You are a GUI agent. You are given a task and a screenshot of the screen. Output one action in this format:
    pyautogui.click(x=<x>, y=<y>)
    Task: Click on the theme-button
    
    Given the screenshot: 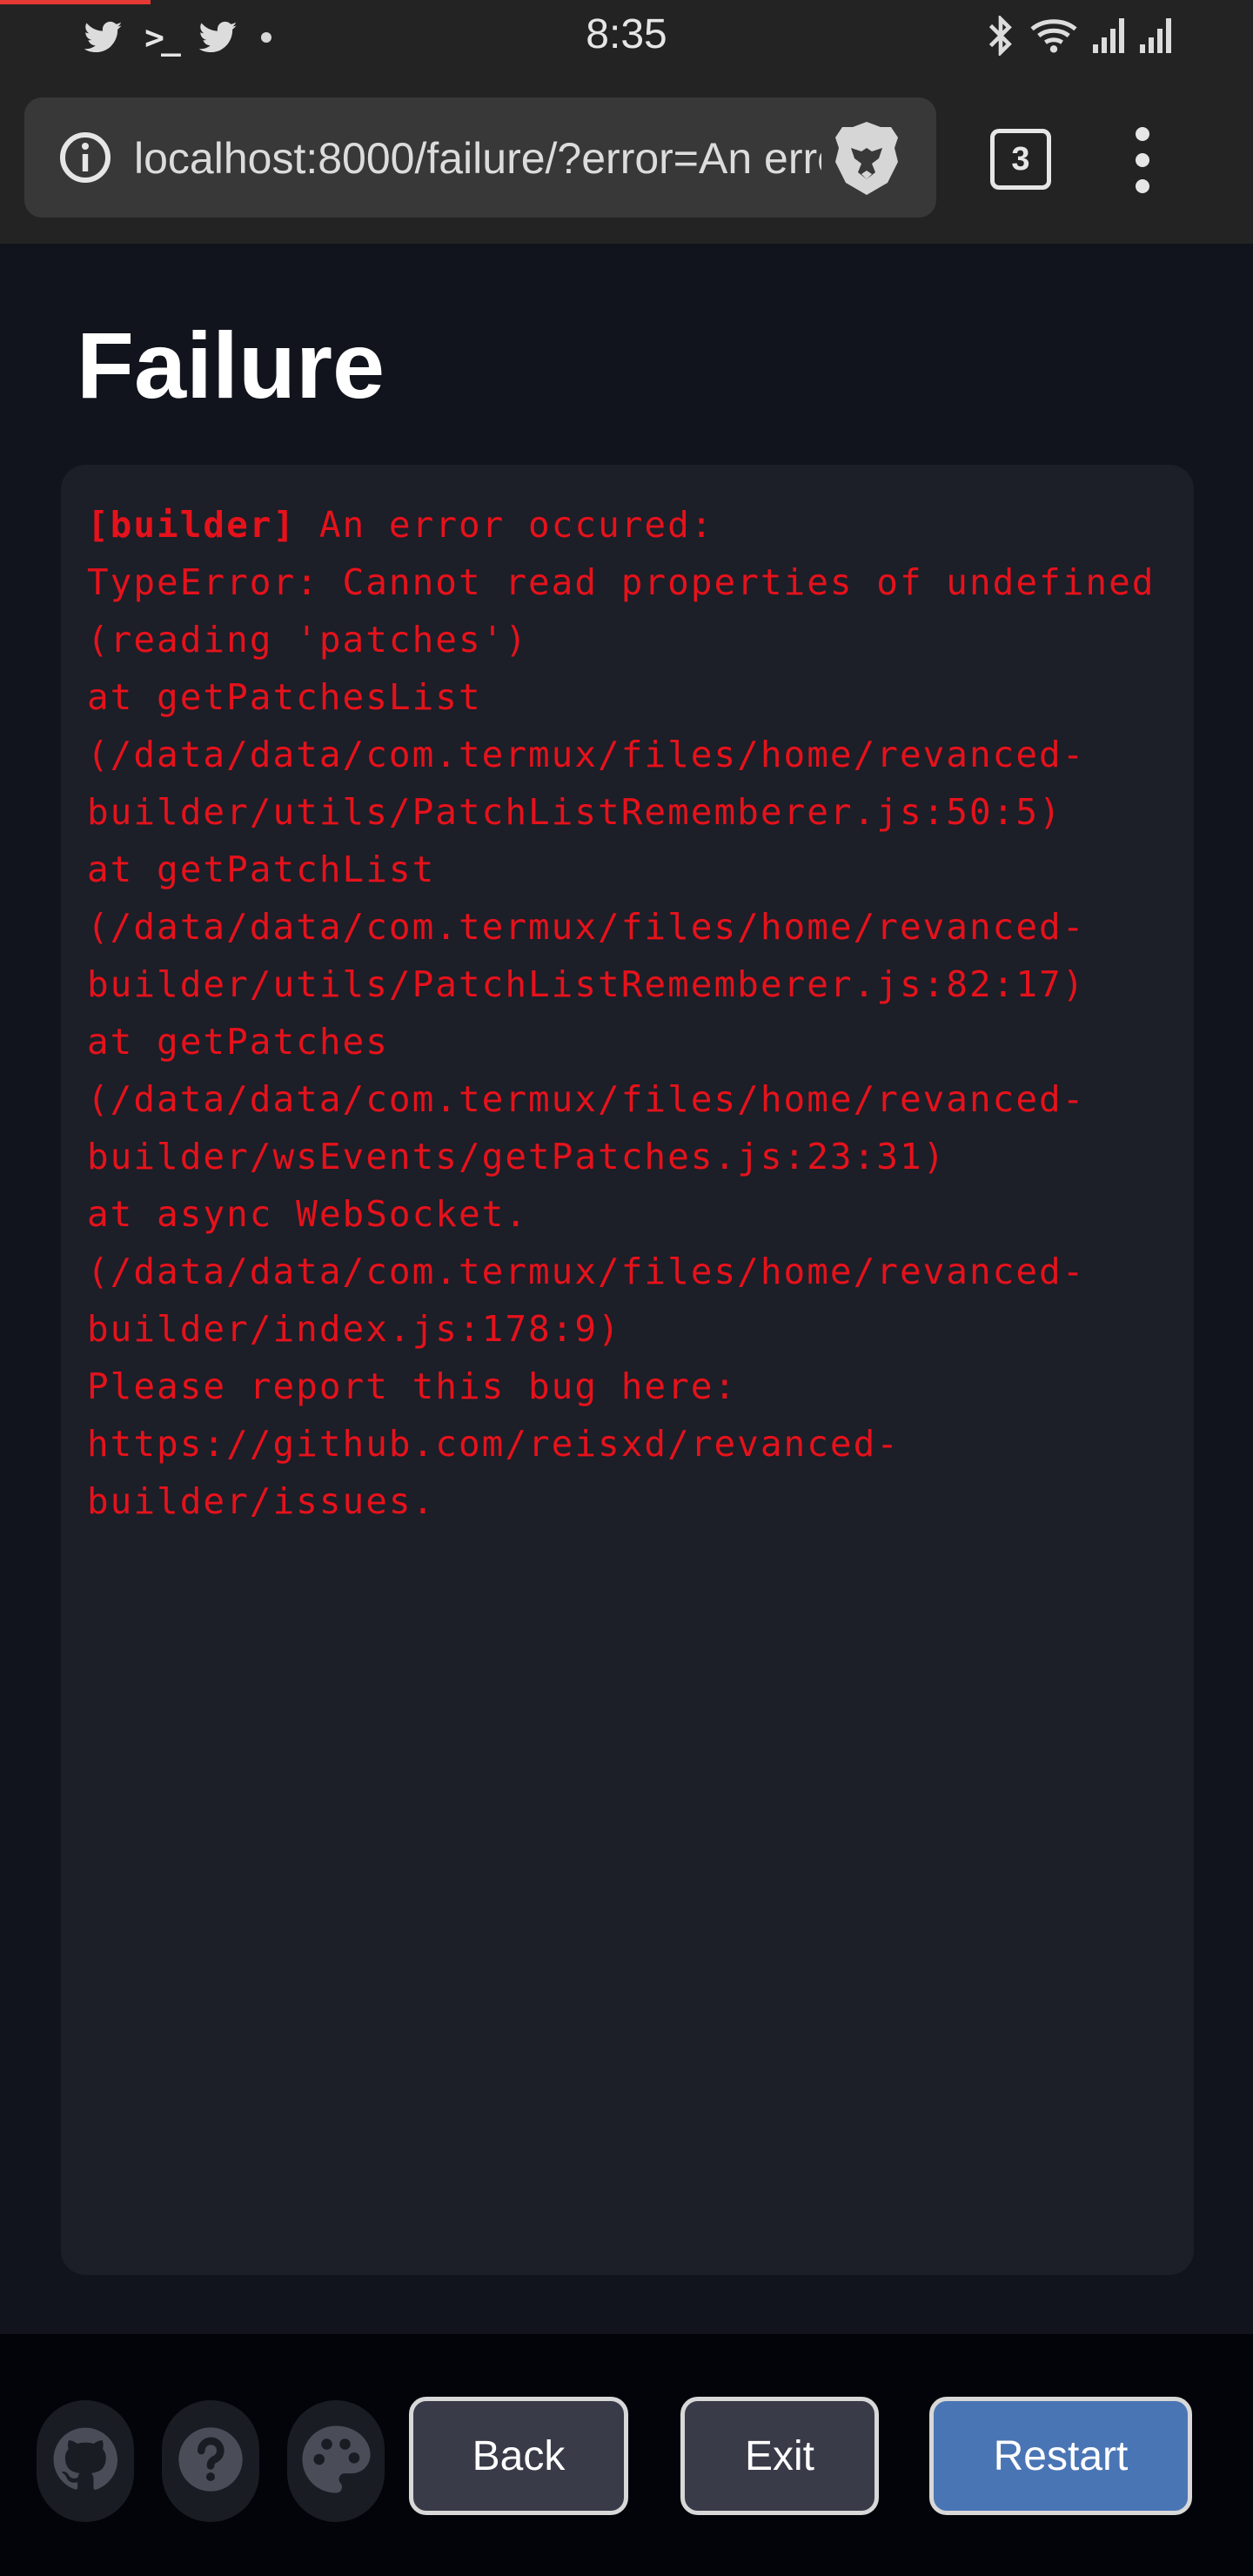 What is the action you would take?
    pyautogui.click(x=336, y=2461)
    